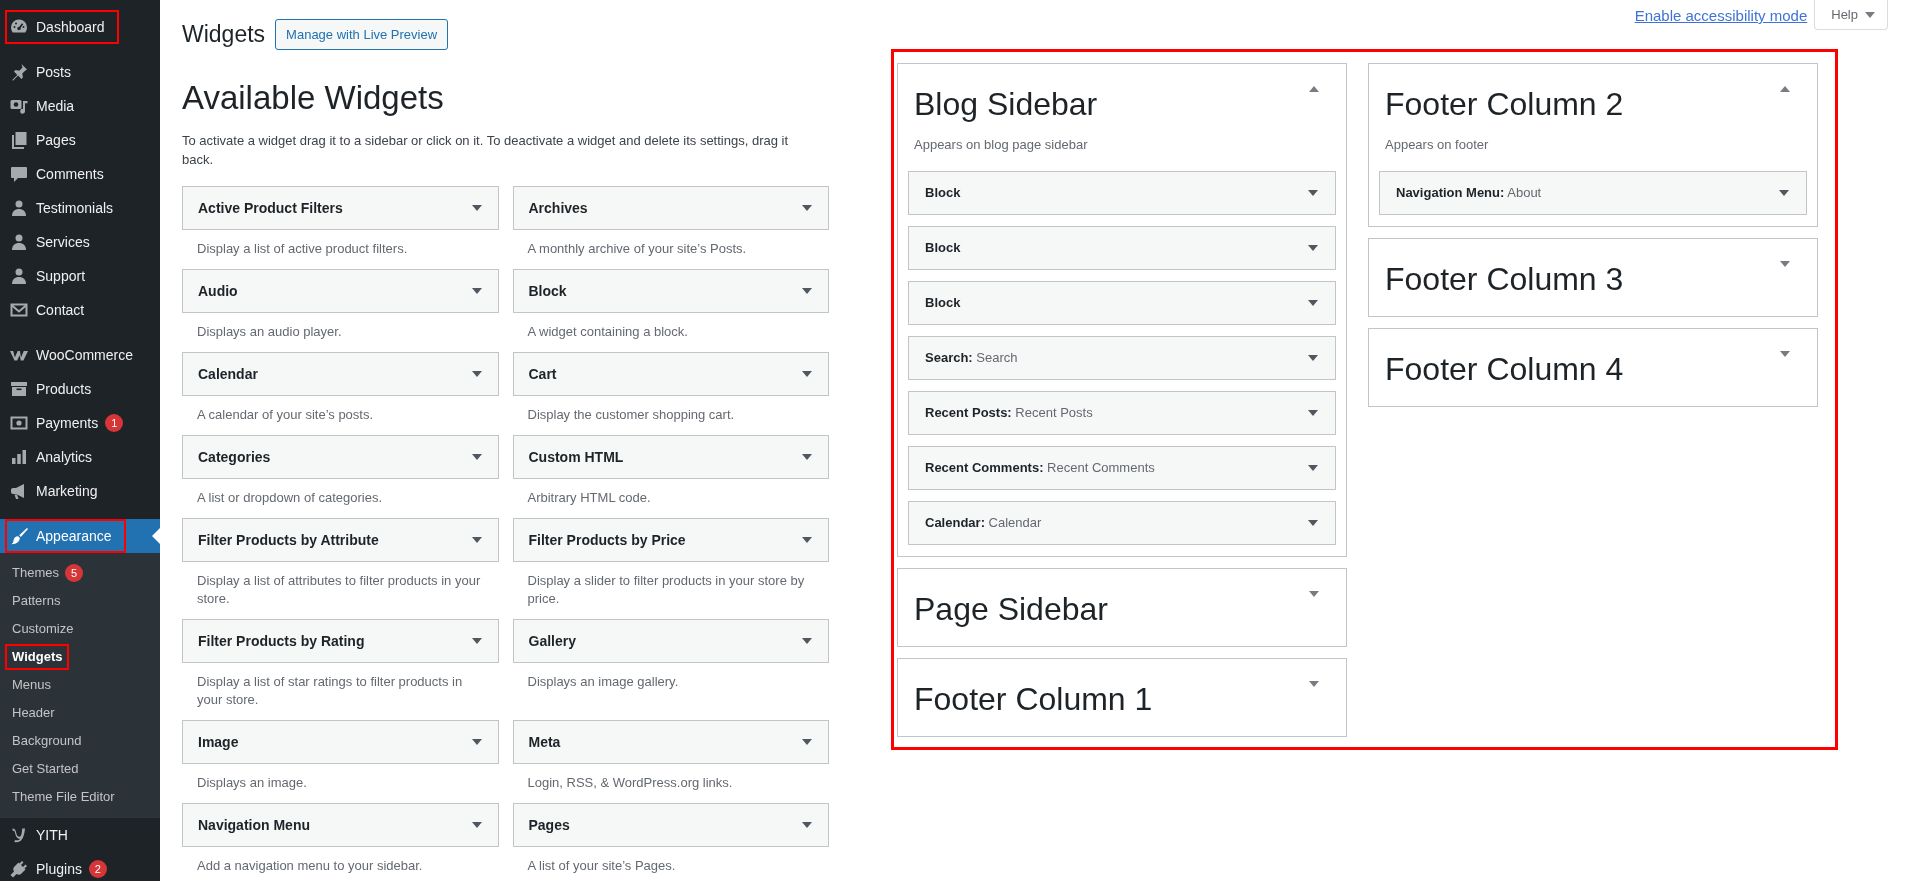 This screenshot has width=1906, height=881. Describe the element at coordinates (330, 691) in the screenshot. I see `widget-description: Display a list of star ratings to filter products in your store.` at that location.